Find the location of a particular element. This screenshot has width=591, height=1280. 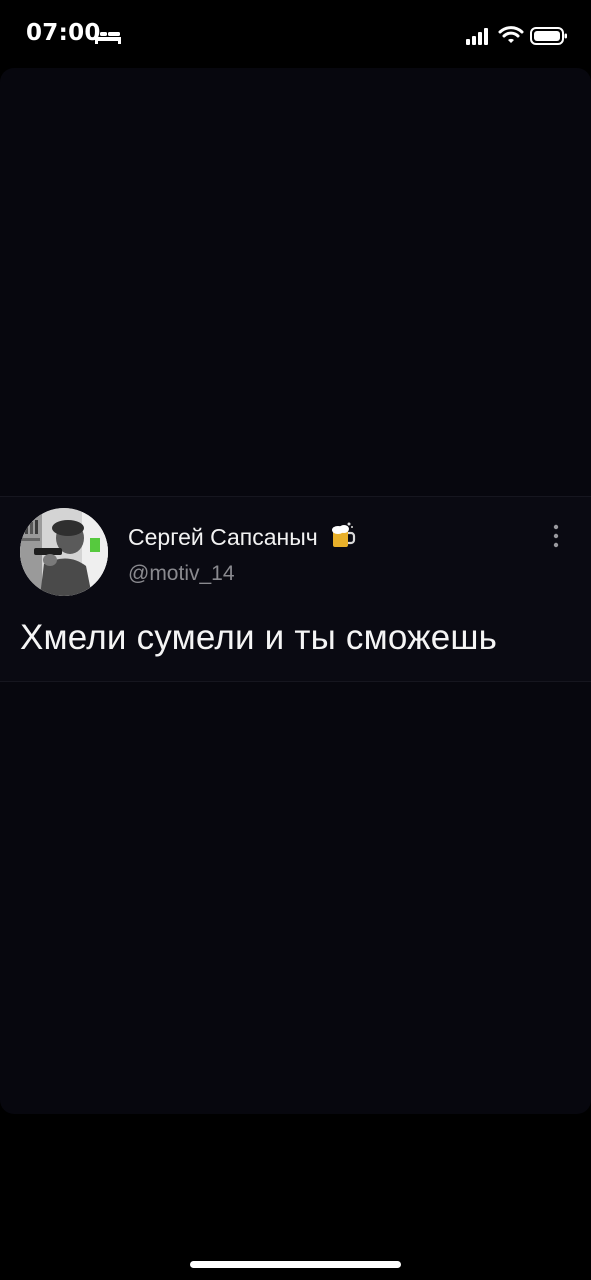

bed-icon is located at coordinates (108, 36).